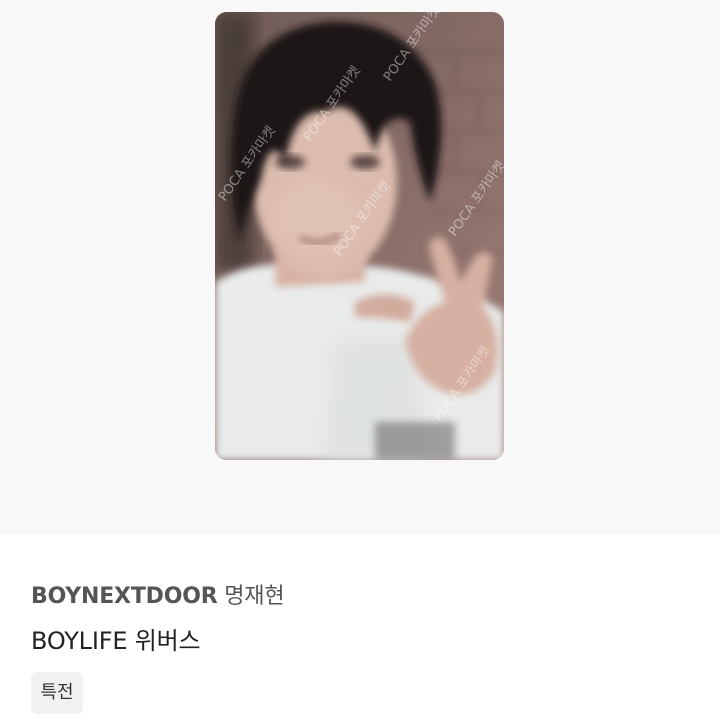 This screenshot has height=720, width=720. Describe the element at coordinates (57, 693) in the screenshot. I see `benefit-tag: 특전` at that location.